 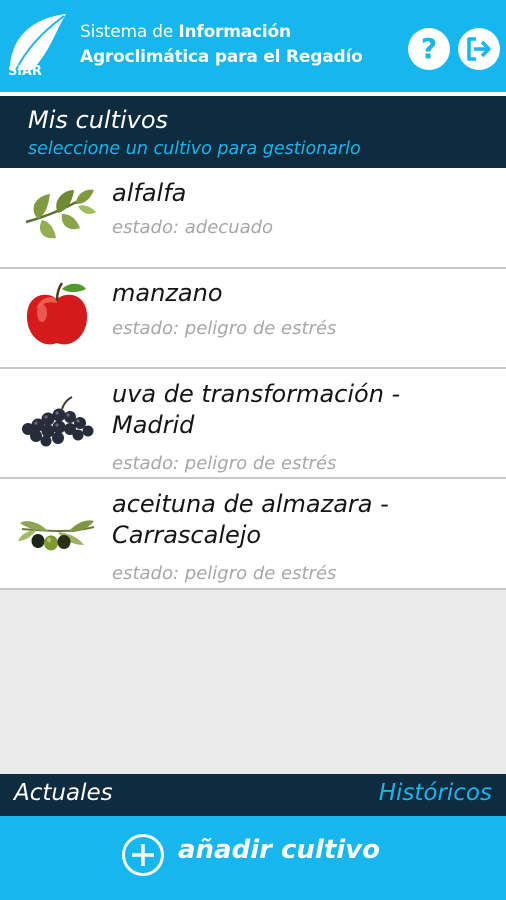 I want to click on crop-name: alfalfa, so click(x=149, y=193).